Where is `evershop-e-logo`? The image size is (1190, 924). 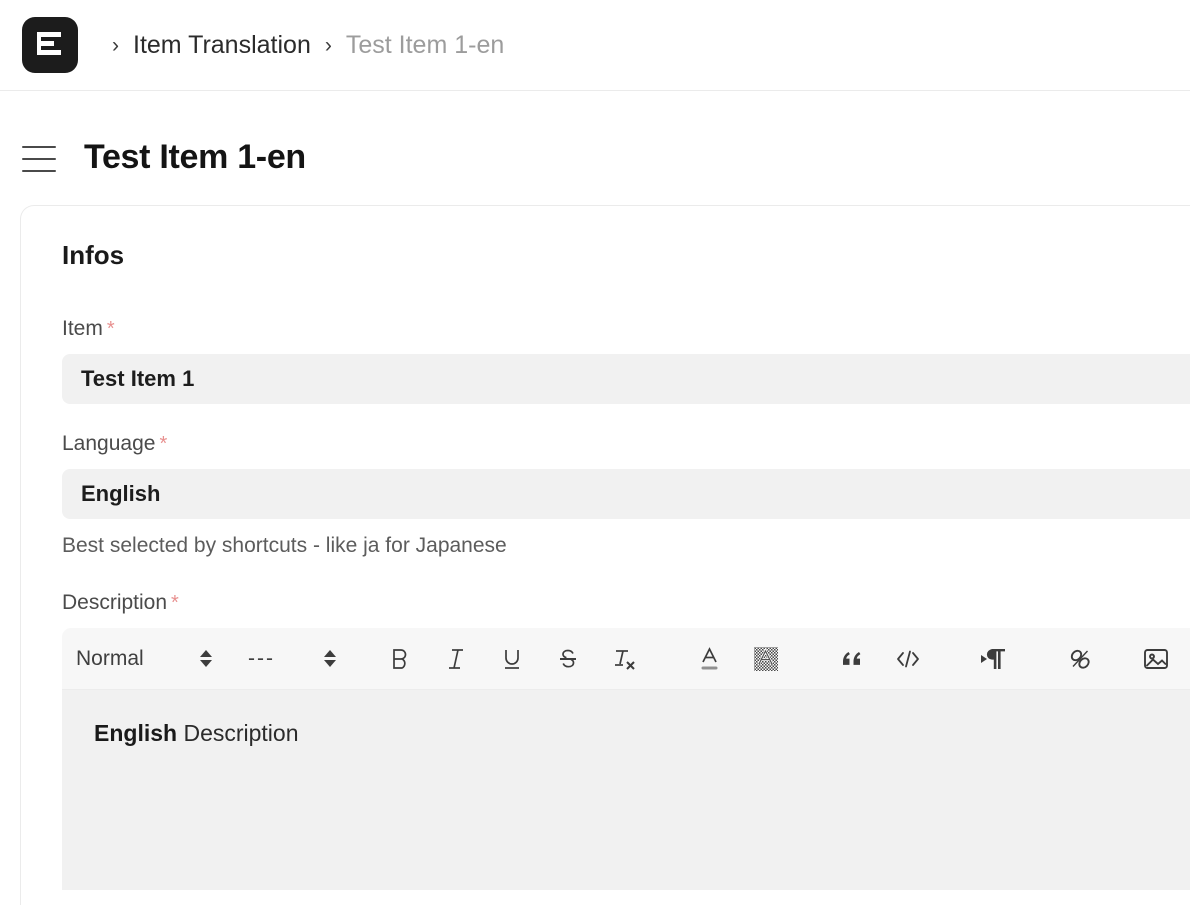 evershop-e-logo is located at coordinates (50, 45).